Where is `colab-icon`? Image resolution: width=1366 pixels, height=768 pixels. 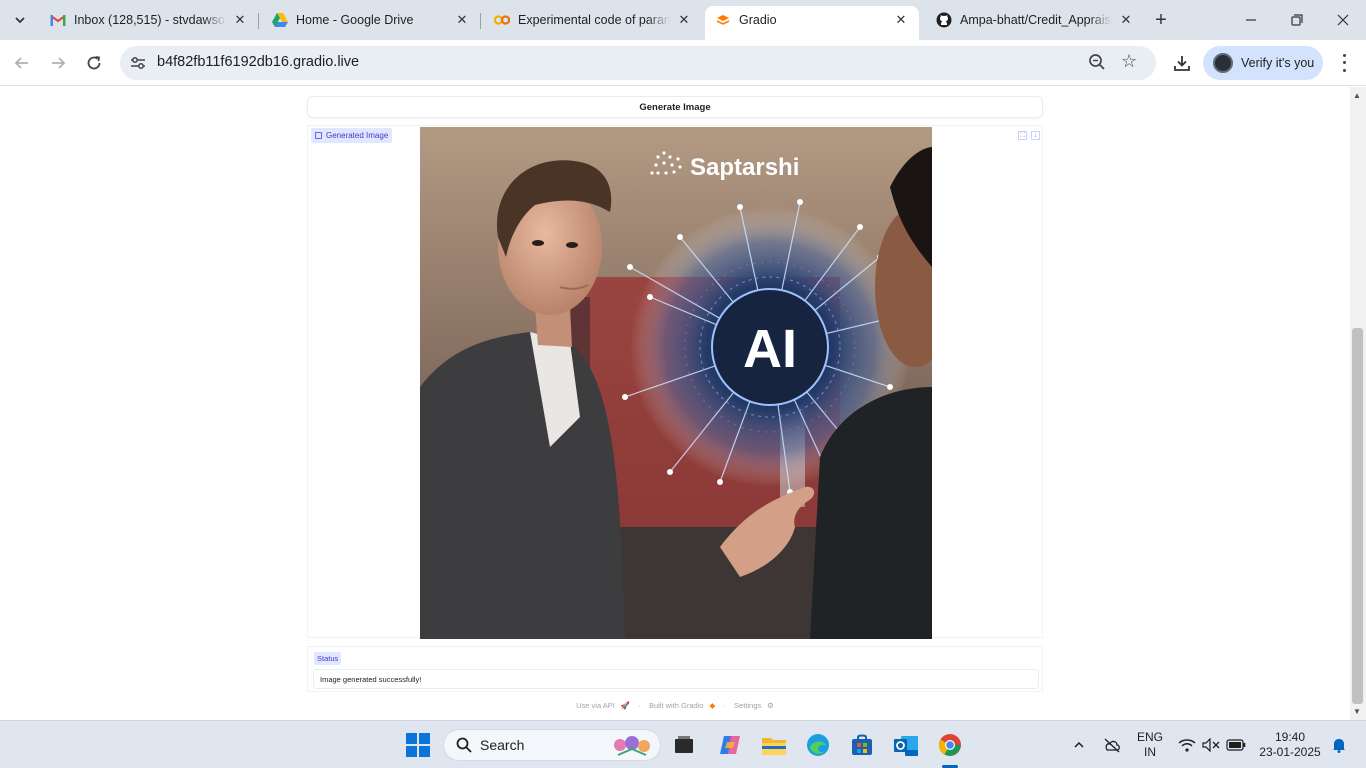
colab-icon is located at coordinates (502, 20).